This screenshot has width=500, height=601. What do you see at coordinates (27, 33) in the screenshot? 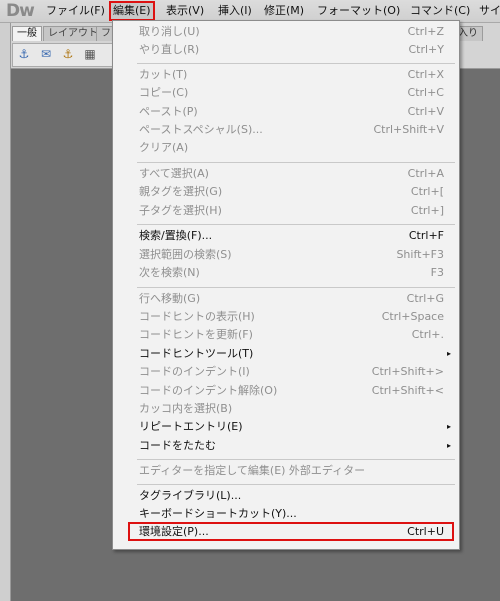
I see `tab-common: 一般` at bounding box center [27, 33].